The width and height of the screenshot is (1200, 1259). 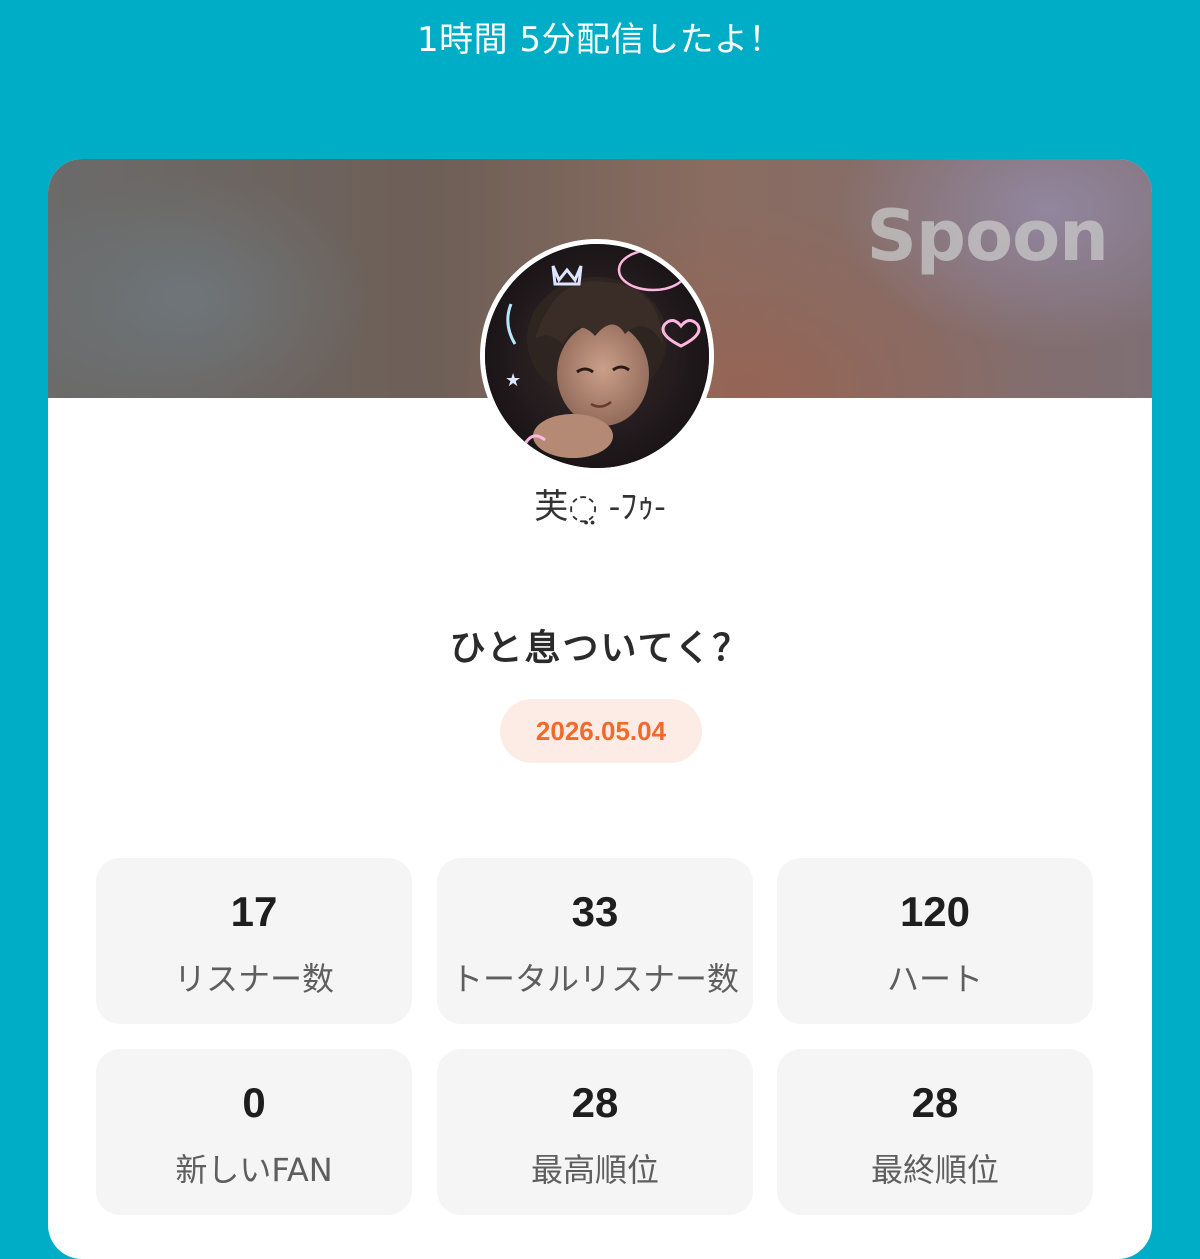 I want to click on stat-final-rank: 28 最終順位, so click(x=935, y=1132).